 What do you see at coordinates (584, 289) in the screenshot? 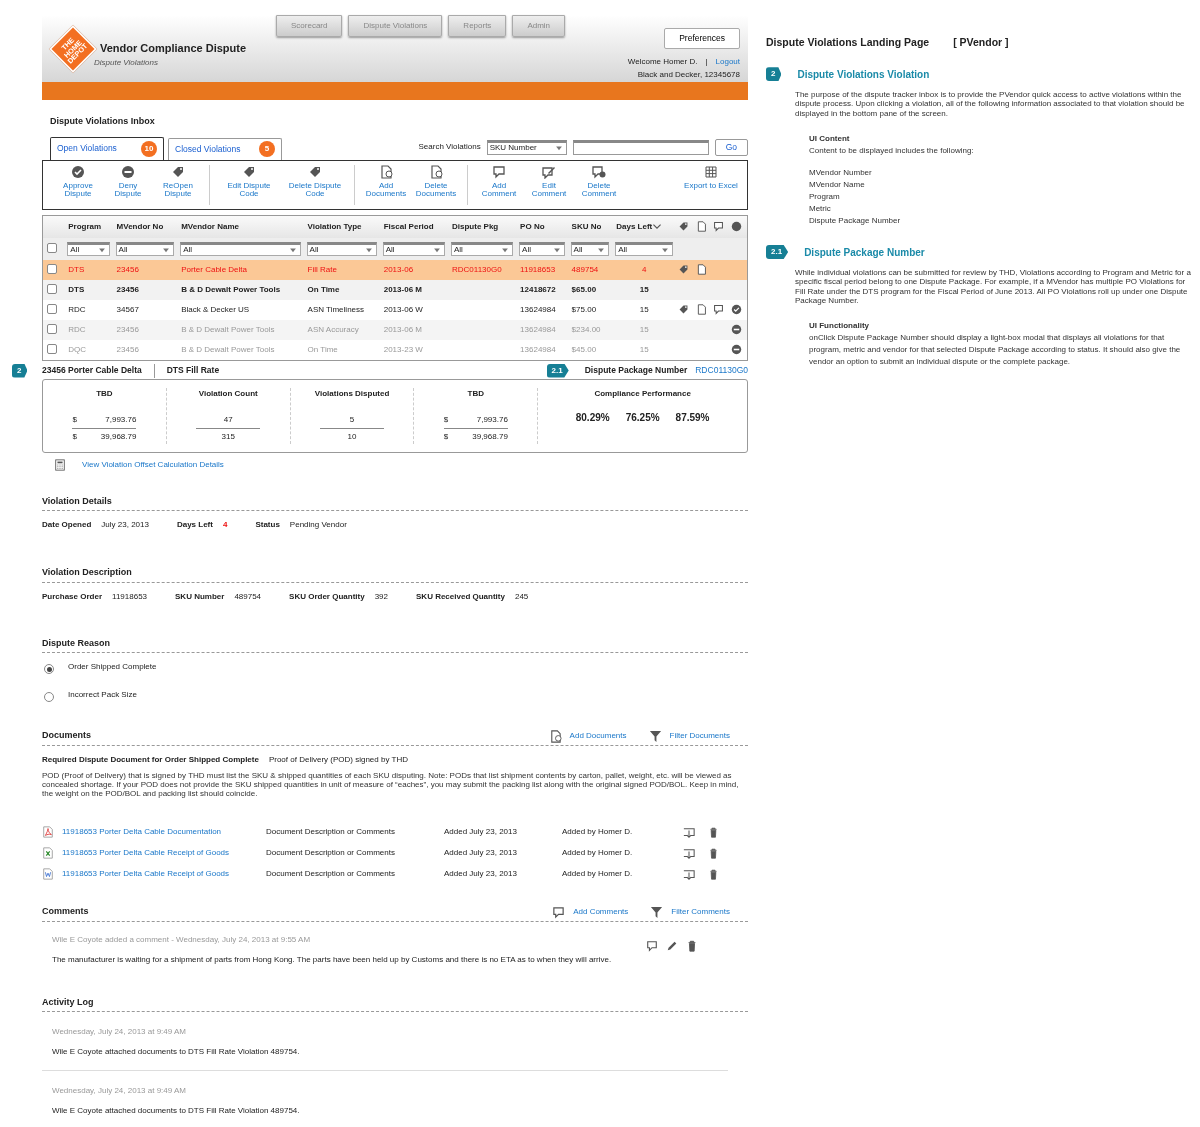
I see `table-cell: $65.00` at bounding box center [584, 289].